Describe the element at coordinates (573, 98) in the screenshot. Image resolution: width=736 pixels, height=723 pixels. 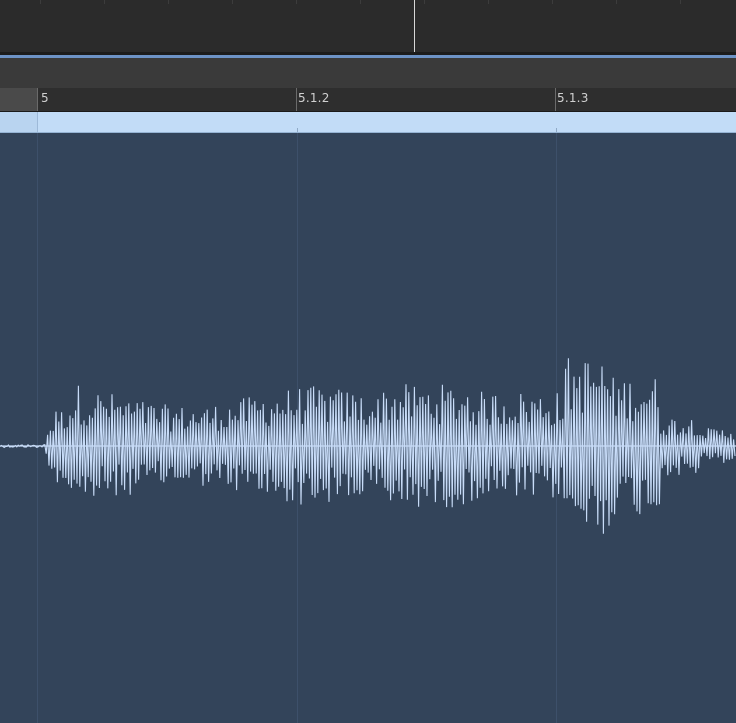
I see `ruler-label-beat-3: 5.1.3` at that location.